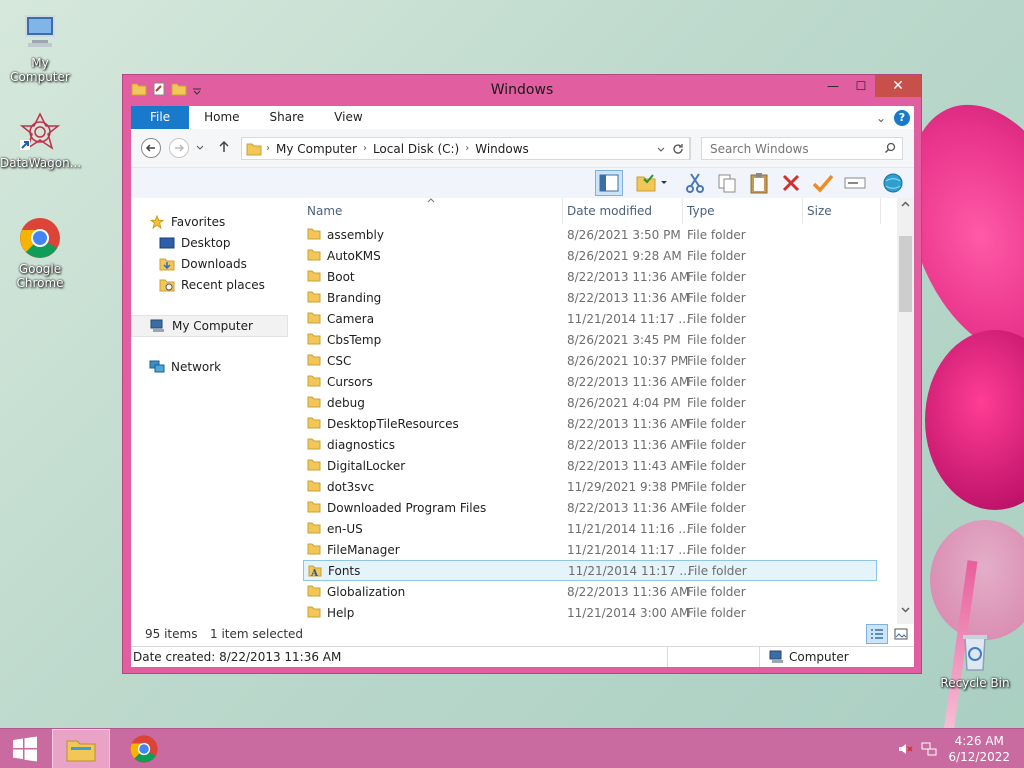 This screenshot has width=1024, height=768. I want to click on nav-network: Network, so click(185, 367).